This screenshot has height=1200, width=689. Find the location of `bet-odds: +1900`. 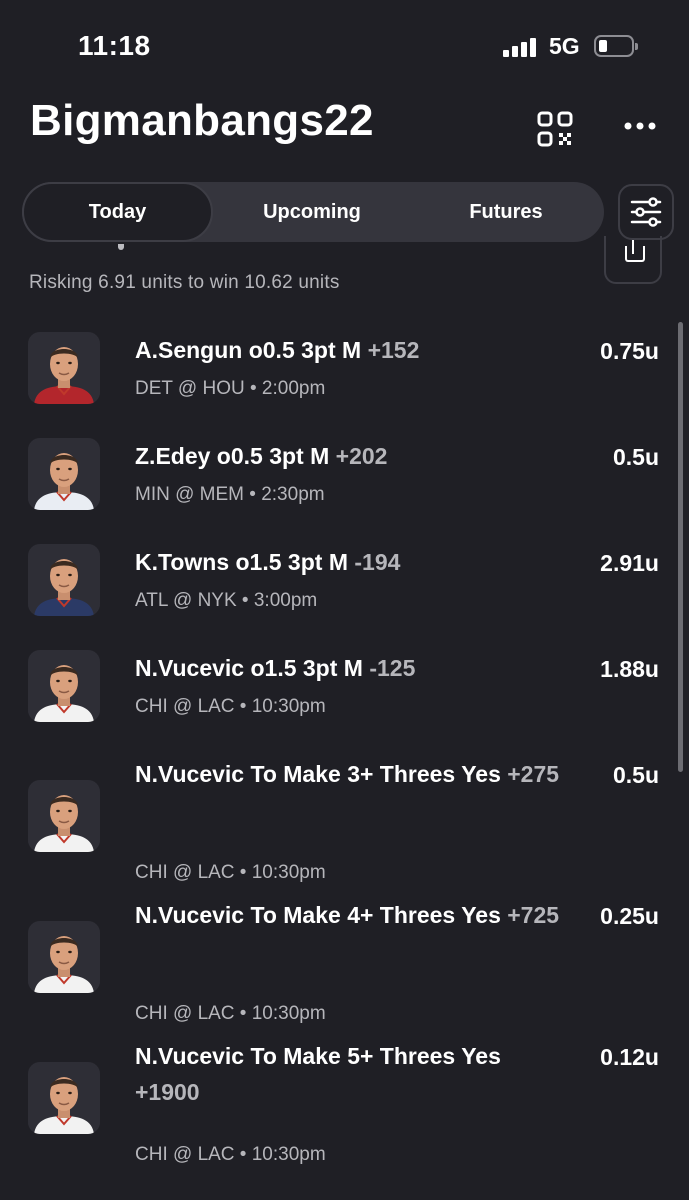

bet-odds: +1900 is located at coordinates (167, 1092).